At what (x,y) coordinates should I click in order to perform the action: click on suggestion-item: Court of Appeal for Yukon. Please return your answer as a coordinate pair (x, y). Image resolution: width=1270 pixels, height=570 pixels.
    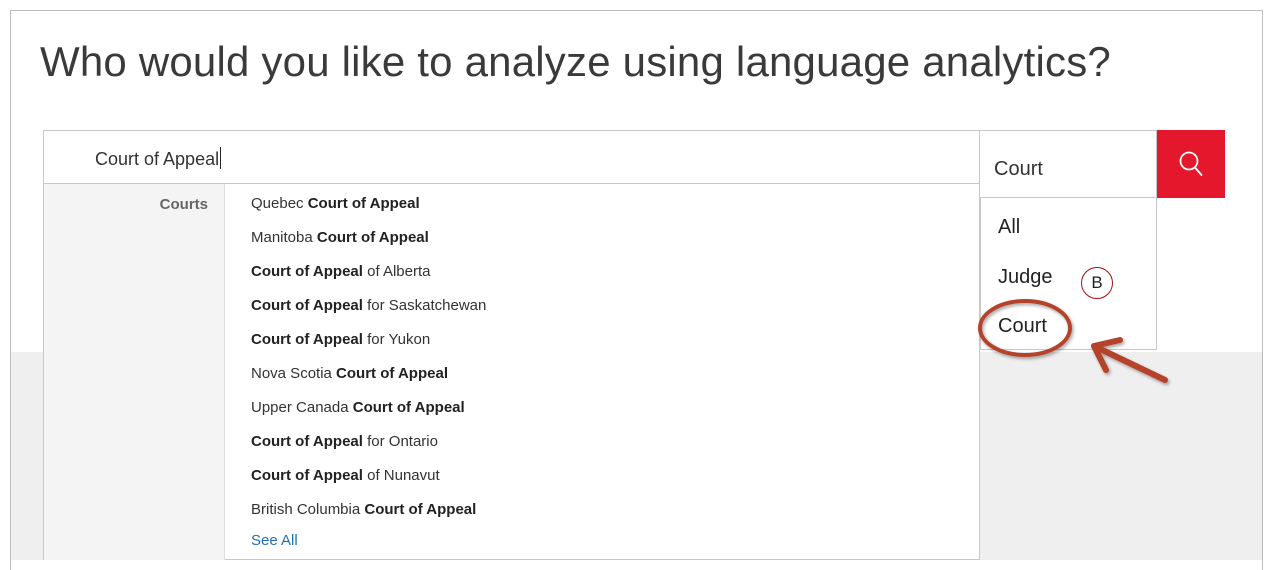
    Looking at the image, I should click on (368, 346).